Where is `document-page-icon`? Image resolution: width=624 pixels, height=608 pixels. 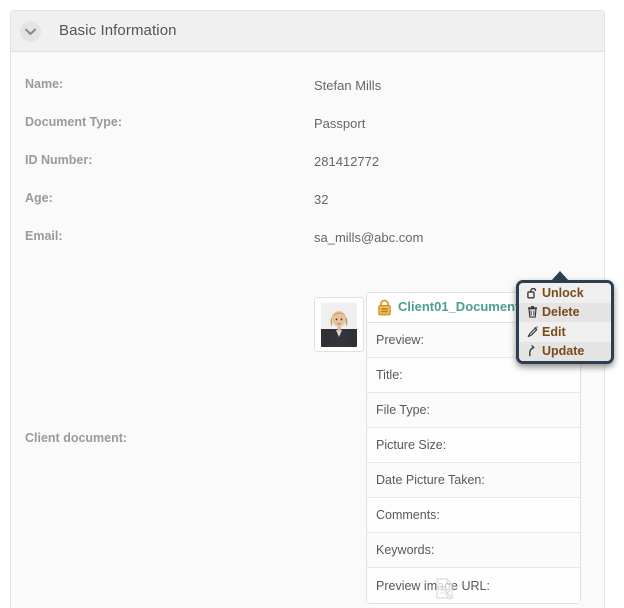 document-page-icon is located at coordinates (445, 591).